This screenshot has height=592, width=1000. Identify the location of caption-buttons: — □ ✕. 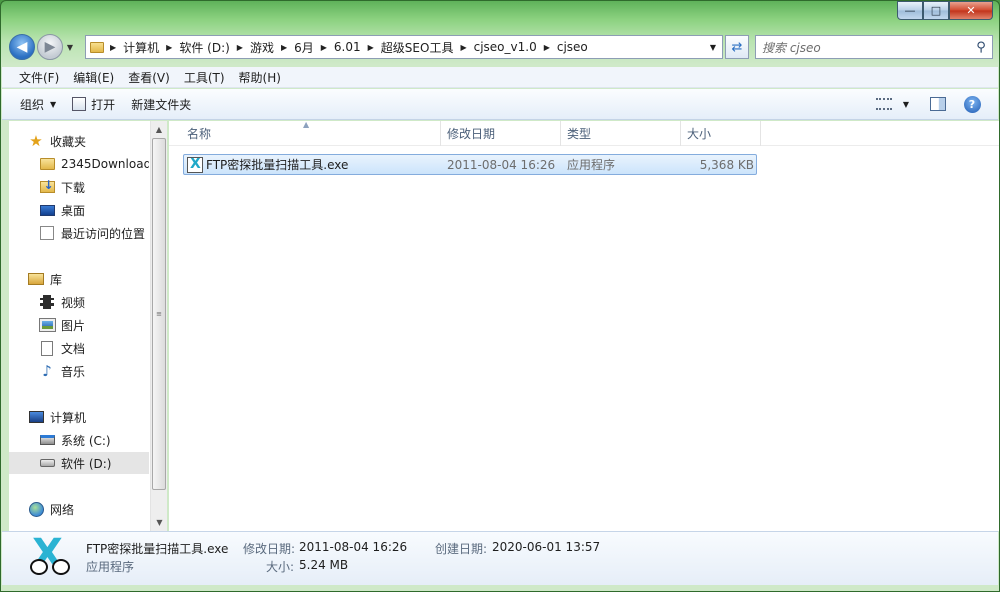
(945, 10).